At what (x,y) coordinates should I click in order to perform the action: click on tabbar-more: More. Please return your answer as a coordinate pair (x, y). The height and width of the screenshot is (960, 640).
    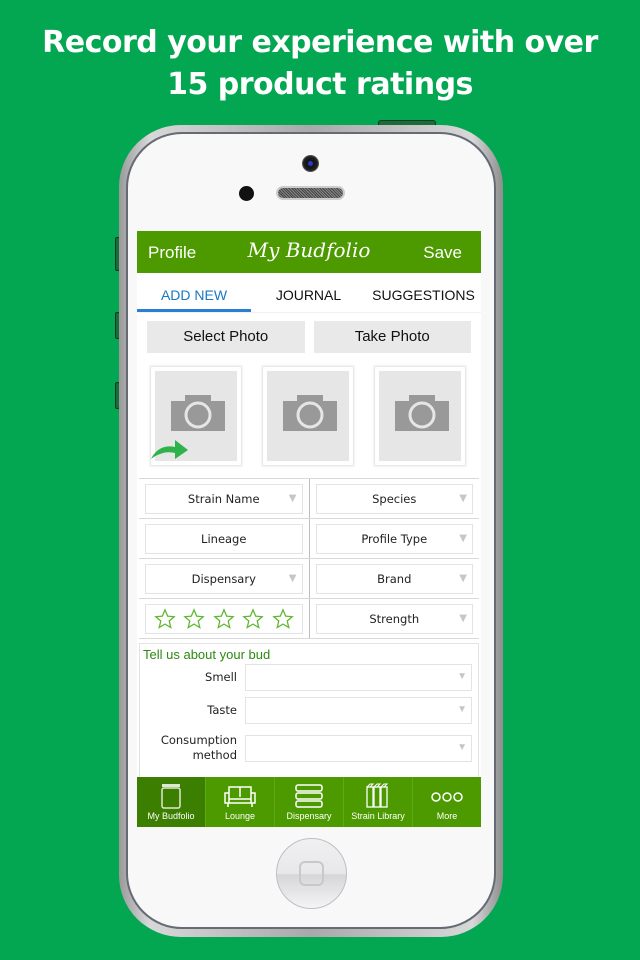
    Looking at the image, I should click on (446, 802).